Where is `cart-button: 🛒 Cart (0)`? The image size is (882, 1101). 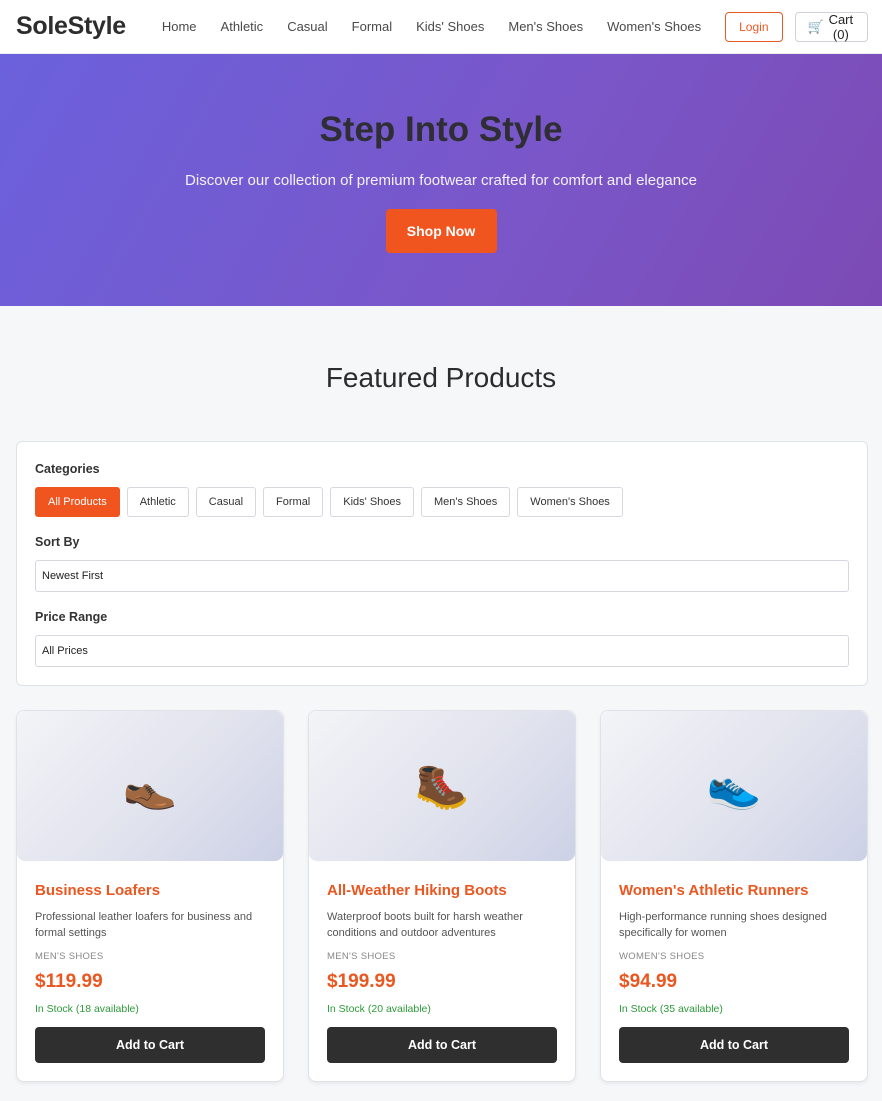 cart-button: 🛒 Cart (0) is located at coordinates (831, 26).